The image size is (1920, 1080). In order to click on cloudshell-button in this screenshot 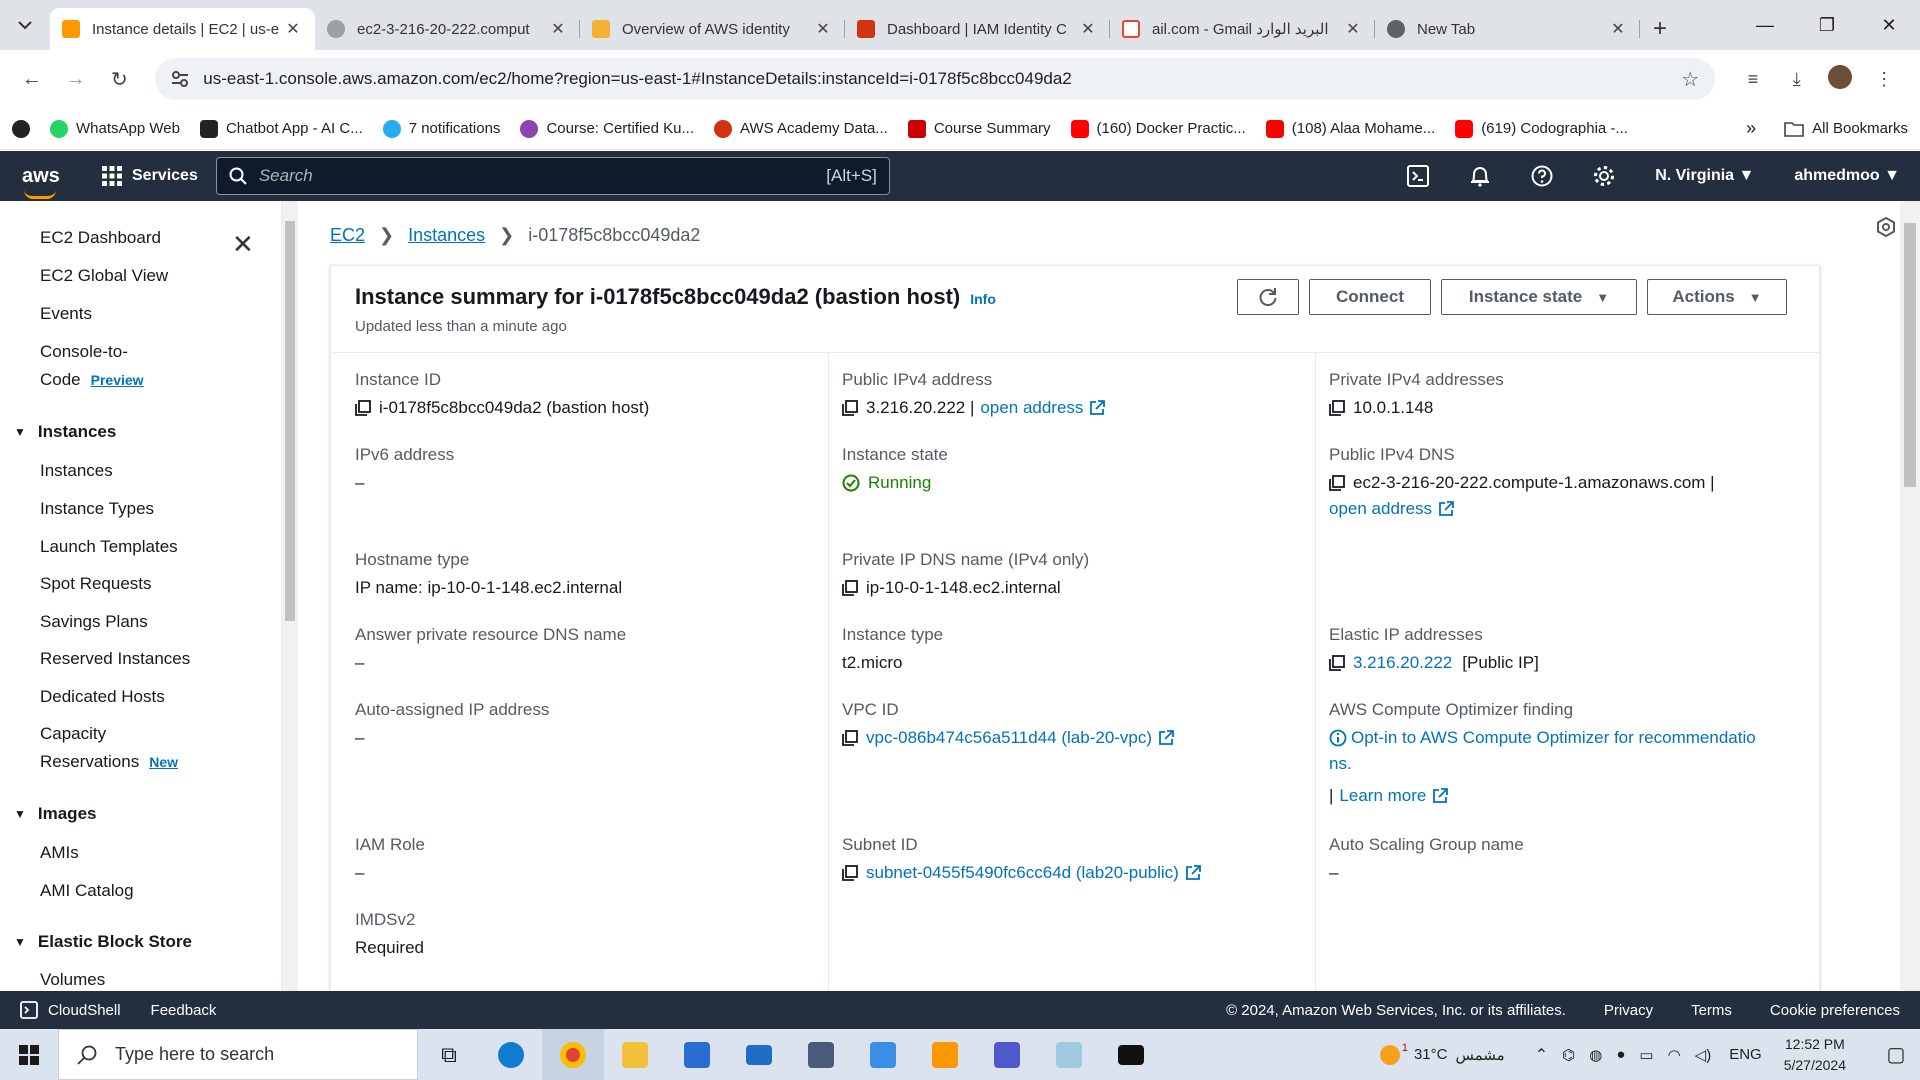, I will do `click(1418, 176)`.